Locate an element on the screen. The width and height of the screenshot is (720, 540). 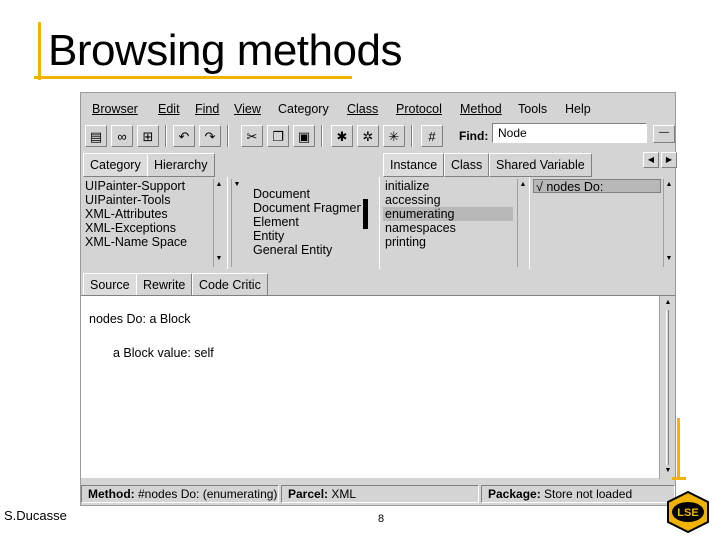
list-item: namespaces is located at coordinates (455, 228).